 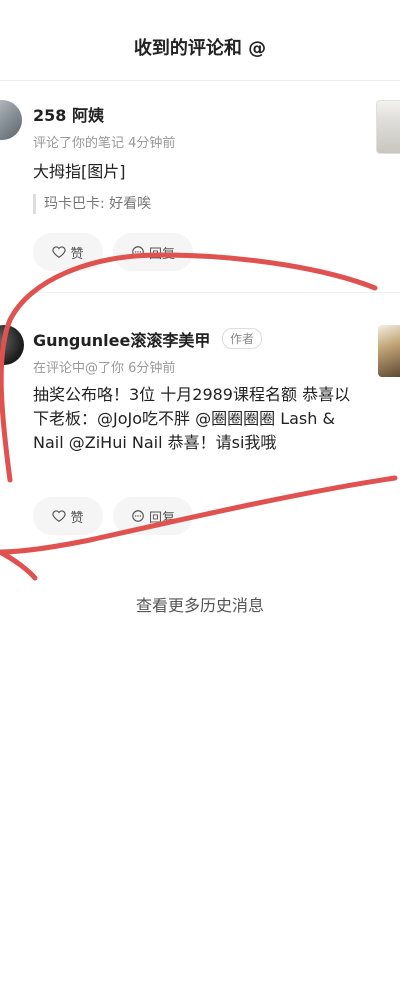 I want to click on divider, so click(x=216, y=292).